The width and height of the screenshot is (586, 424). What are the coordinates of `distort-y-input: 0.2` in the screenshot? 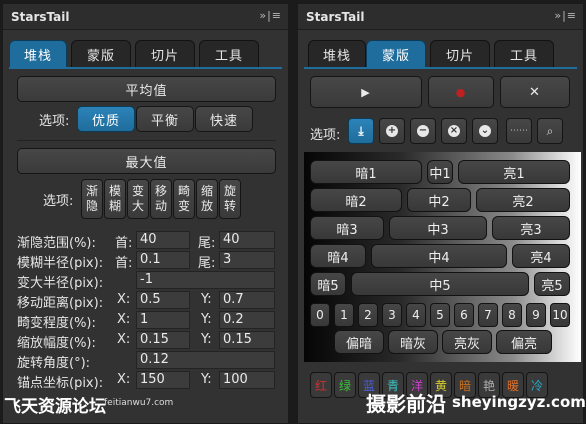 It's located at (247, 320).